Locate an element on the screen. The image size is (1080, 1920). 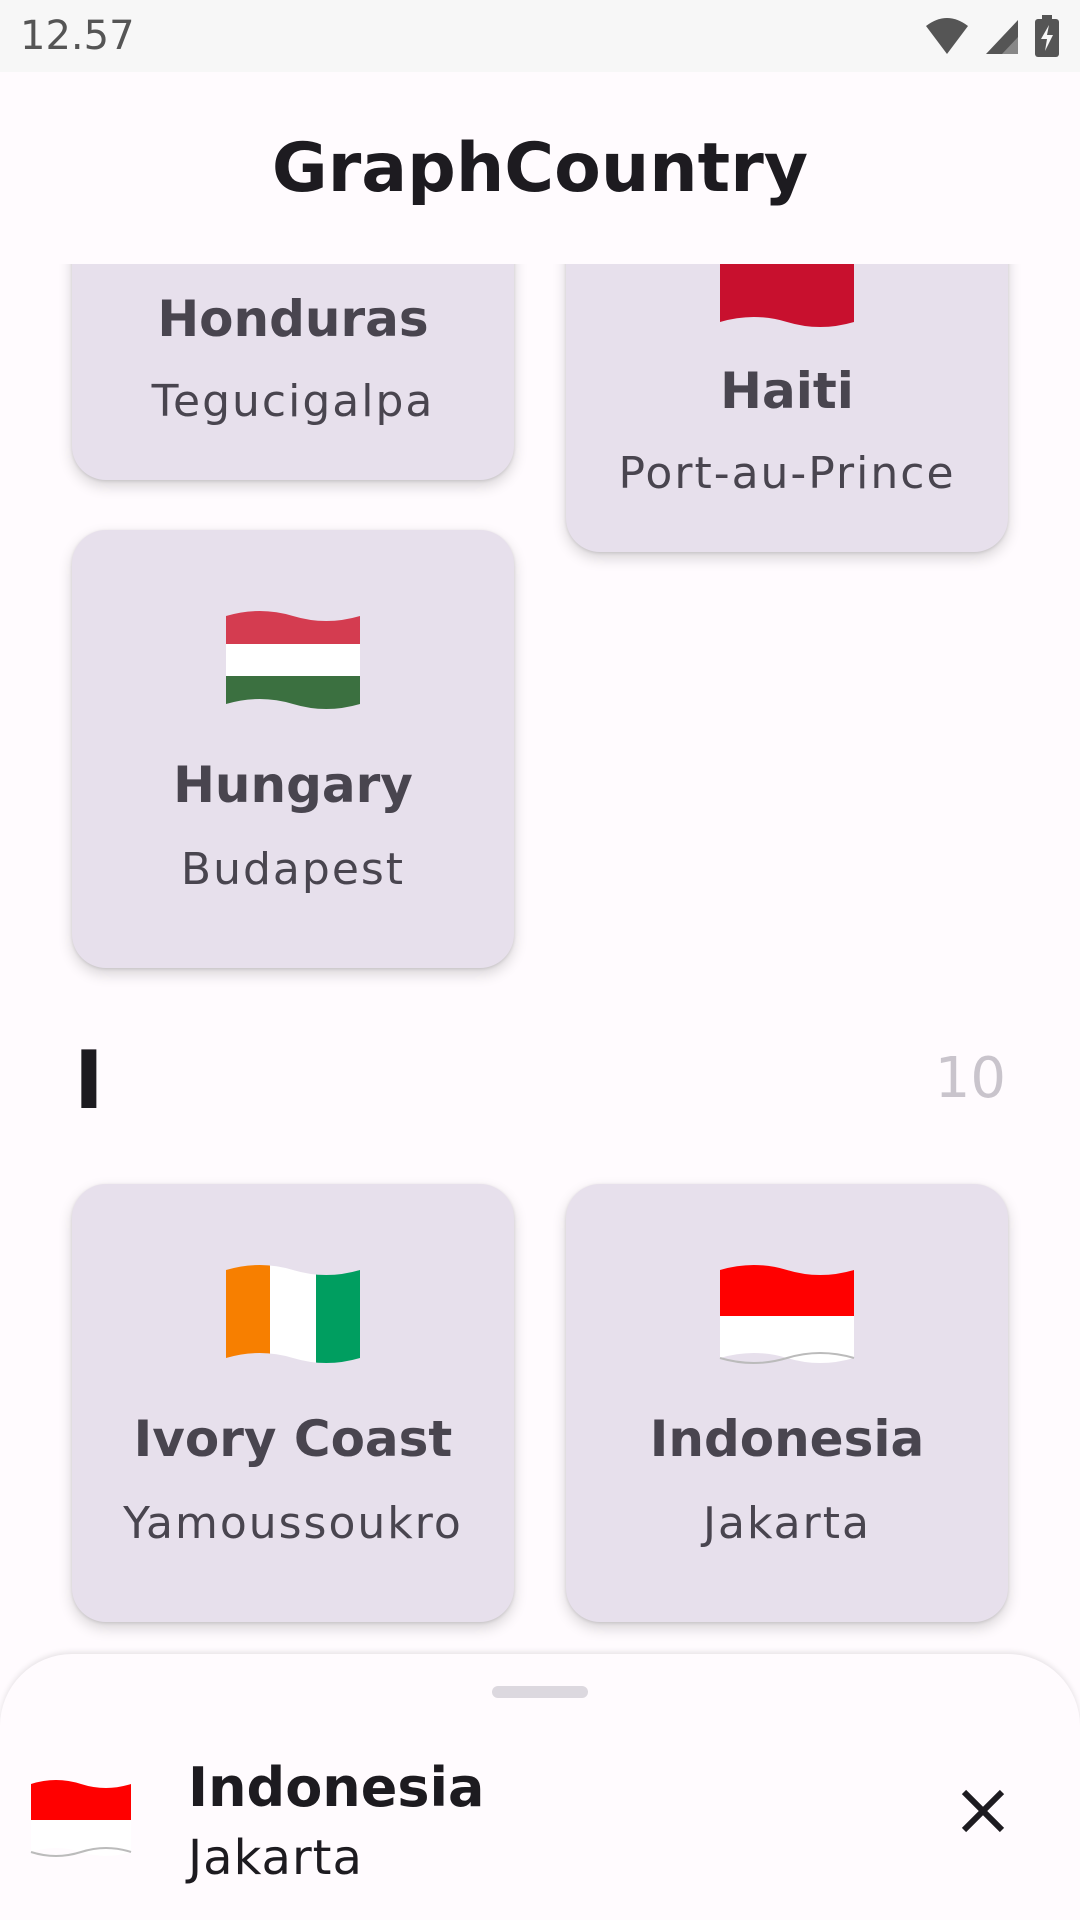
country-card-ivory-coast: Ivory Coast Yamoussoukro is located at coordinates (293, 1403).